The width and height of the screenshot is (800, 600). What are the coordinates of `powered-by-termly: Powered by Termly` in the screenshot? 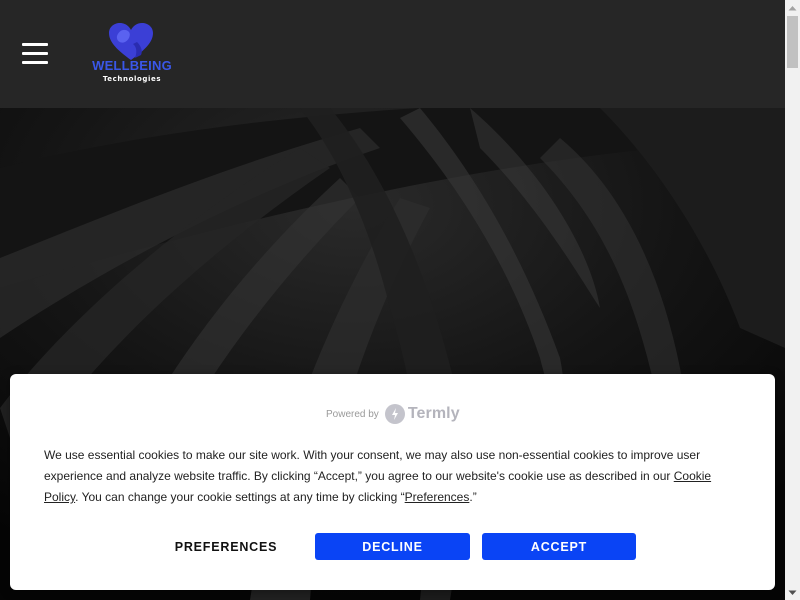 It's located at (393, 414).